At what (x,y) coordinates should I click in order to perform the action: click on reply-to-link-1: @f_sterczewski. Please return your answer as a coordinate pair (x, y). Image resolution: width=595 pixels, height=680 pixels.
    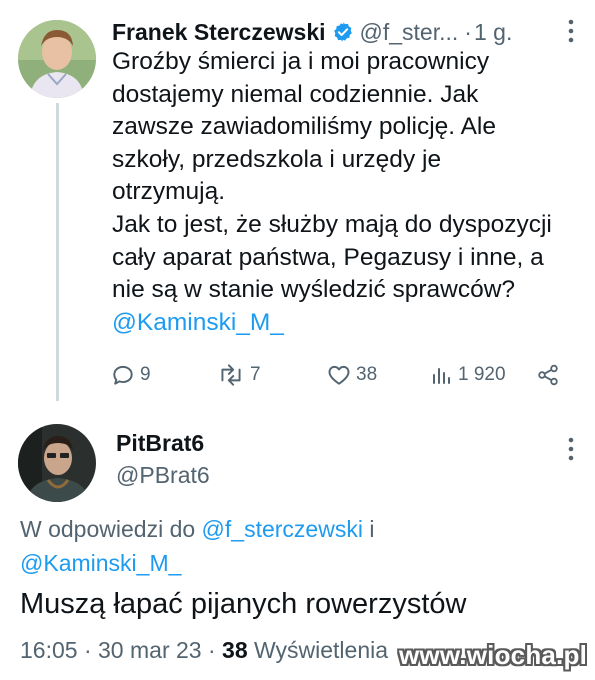
    Looking at the image, I should click on (282, 529).